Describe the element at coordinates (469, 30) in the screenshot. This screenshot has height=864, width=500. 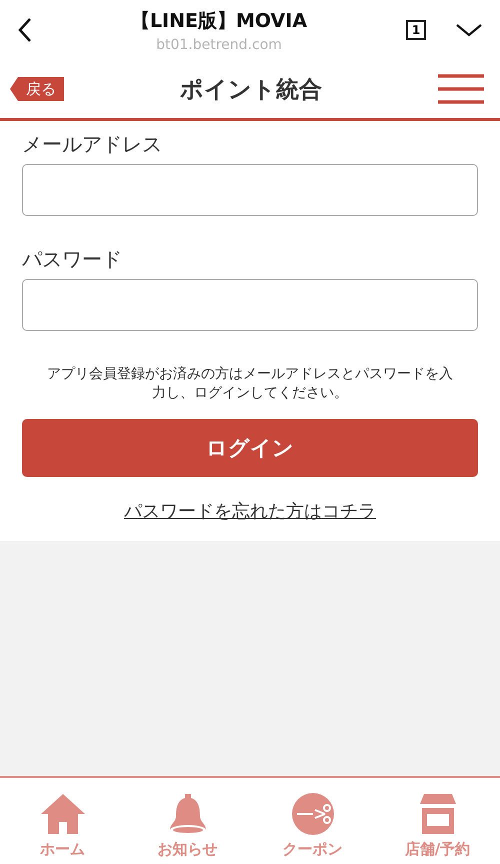
I see `chevron-down-icon` at that location.